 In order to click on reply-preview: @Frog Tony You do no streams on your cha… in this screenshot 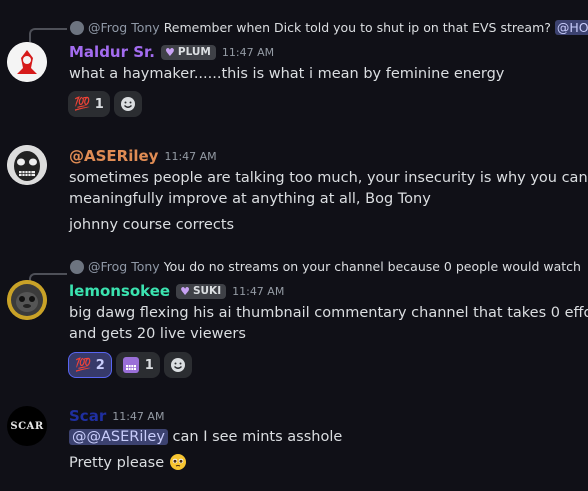, I will do `click(325, 266)`.